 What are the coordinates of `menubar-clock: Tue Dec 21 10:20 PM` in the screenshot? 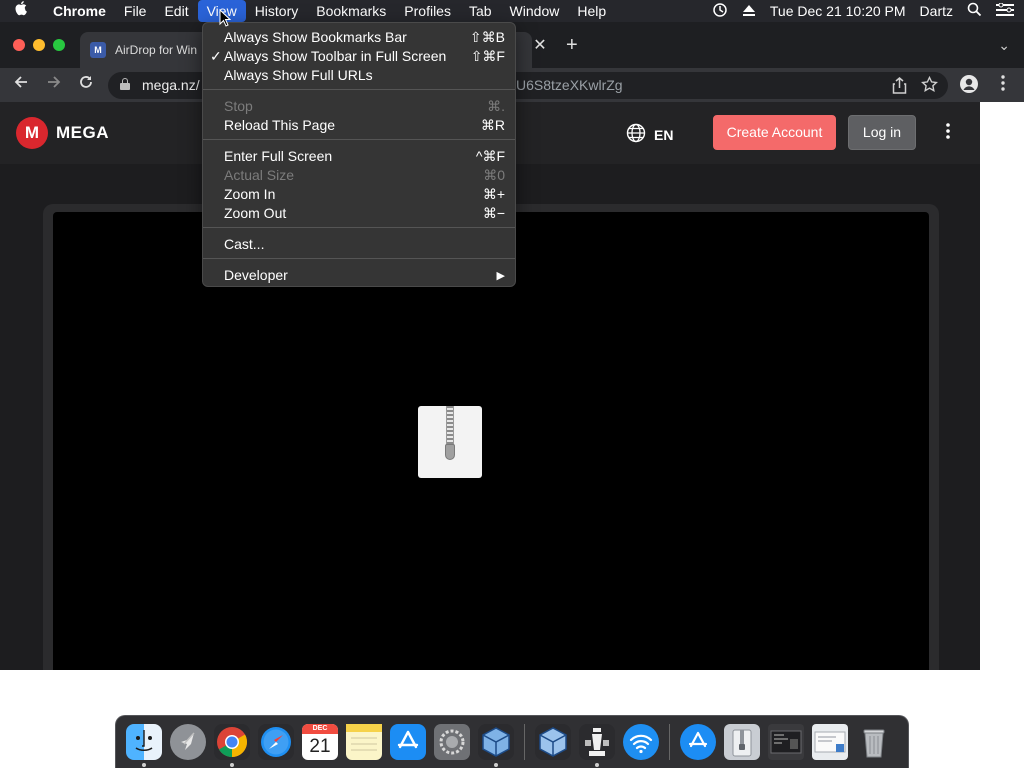 It's located at (838, 11).